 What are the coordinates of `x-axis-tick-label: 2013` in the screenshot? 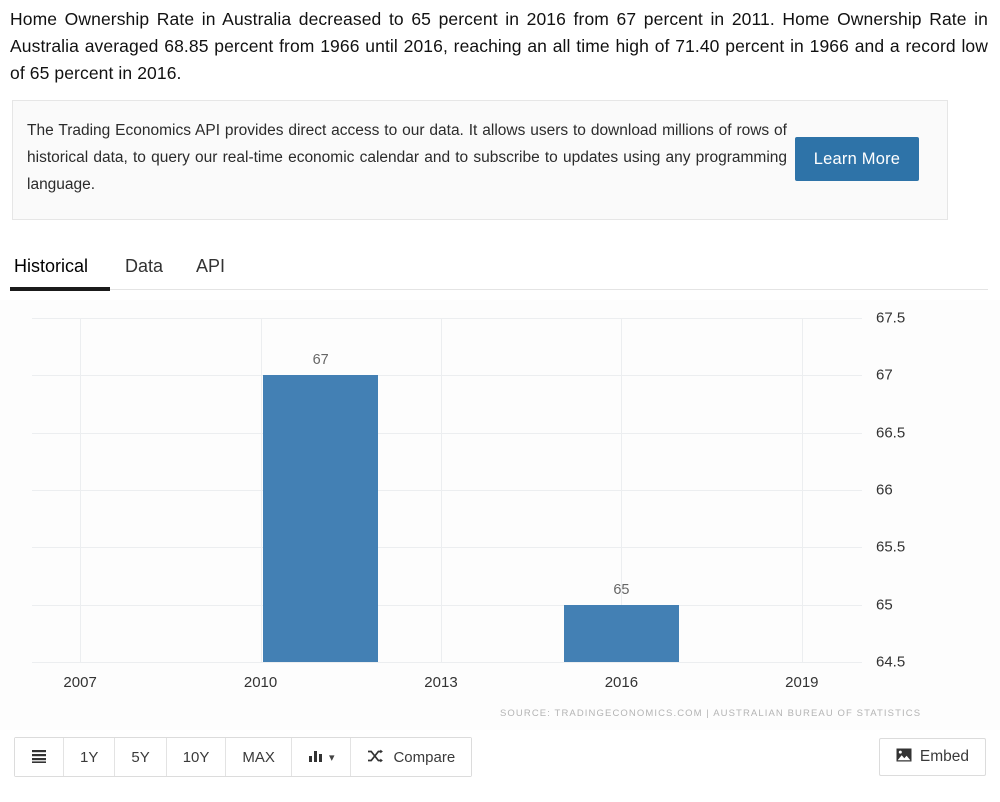 It's located at (441, 682).